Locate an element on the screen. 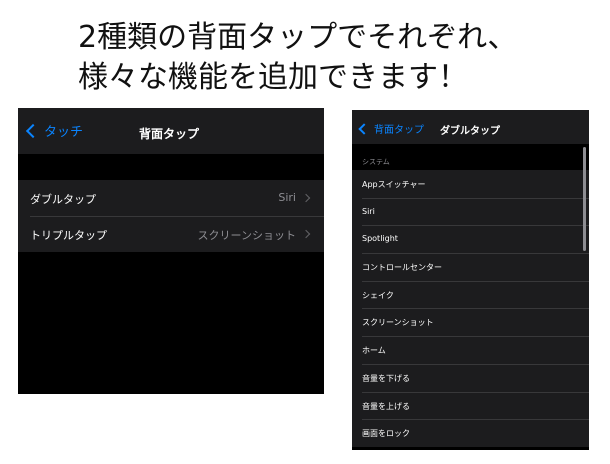 Image resolution: width=610 pixels, height=464 pixels. list-item-label: Appスイッチャー is located at coordinates (394, 184).